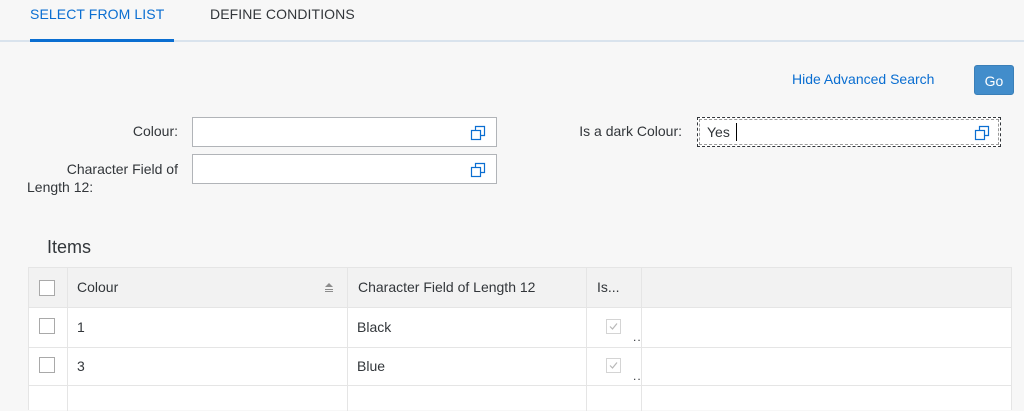  What do you see at coordinates (446, 287) in the screenshot?
I see `column-header-char-field: Character Field of Length 12` at bounding box center [446, 287].